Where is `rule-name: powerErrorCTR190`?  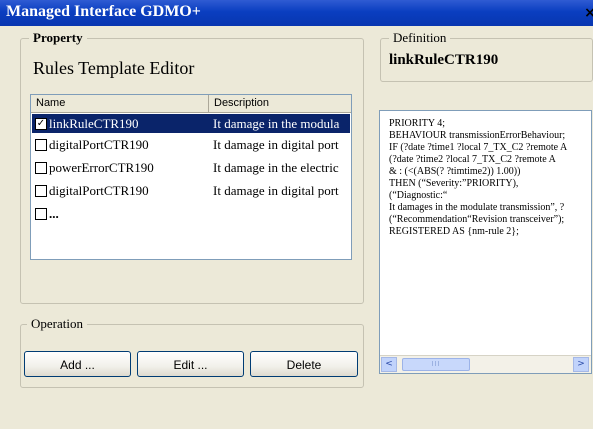 rule-name: powerErrorCTR190 is located at coordinates (101, 167).